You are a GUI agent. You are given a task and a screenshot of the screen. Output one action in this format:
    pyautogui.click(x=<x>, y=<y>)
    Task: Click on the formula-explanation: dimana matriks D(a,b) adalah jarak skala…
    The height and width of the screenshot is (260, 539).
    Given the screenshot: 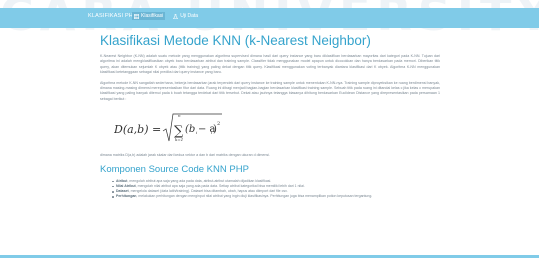 What is the action you would take?
    pyautogui.click(x=185, y=155)
    